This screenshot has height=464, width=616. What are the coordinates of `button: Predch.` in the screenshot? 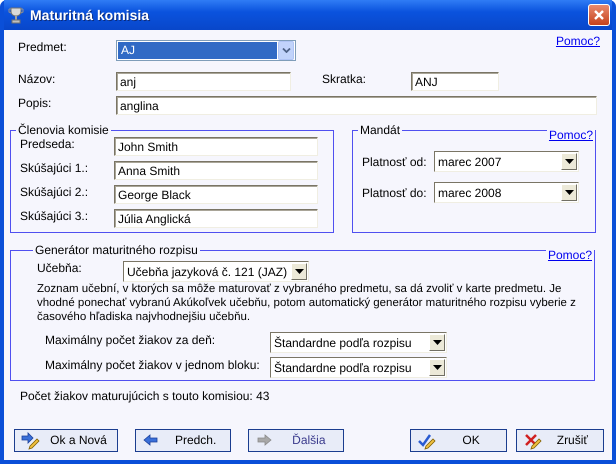 It's located at (183, 440).